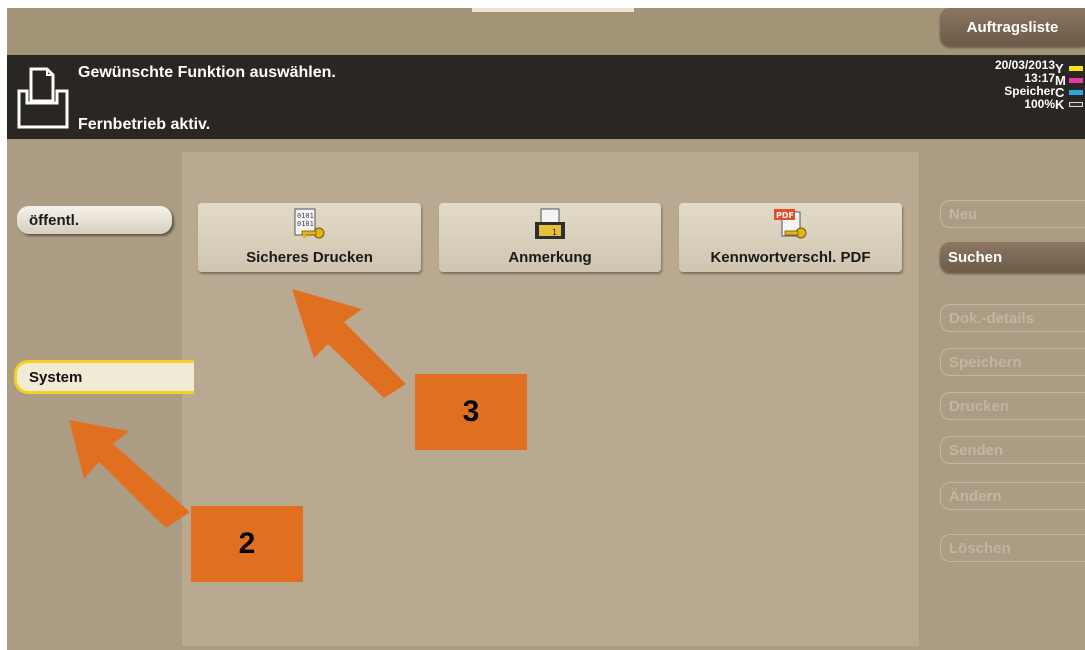 Image resolution: width=1085 pixels, height=650 pixels. Describe the element at coordinates (471, 412) in the screenshot. I see `callout-3: 3` at that location.